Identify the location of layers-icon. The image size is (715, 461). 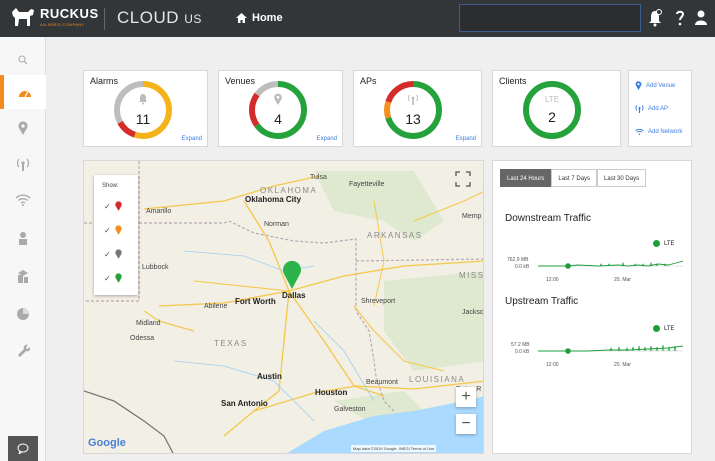
(23, 276).